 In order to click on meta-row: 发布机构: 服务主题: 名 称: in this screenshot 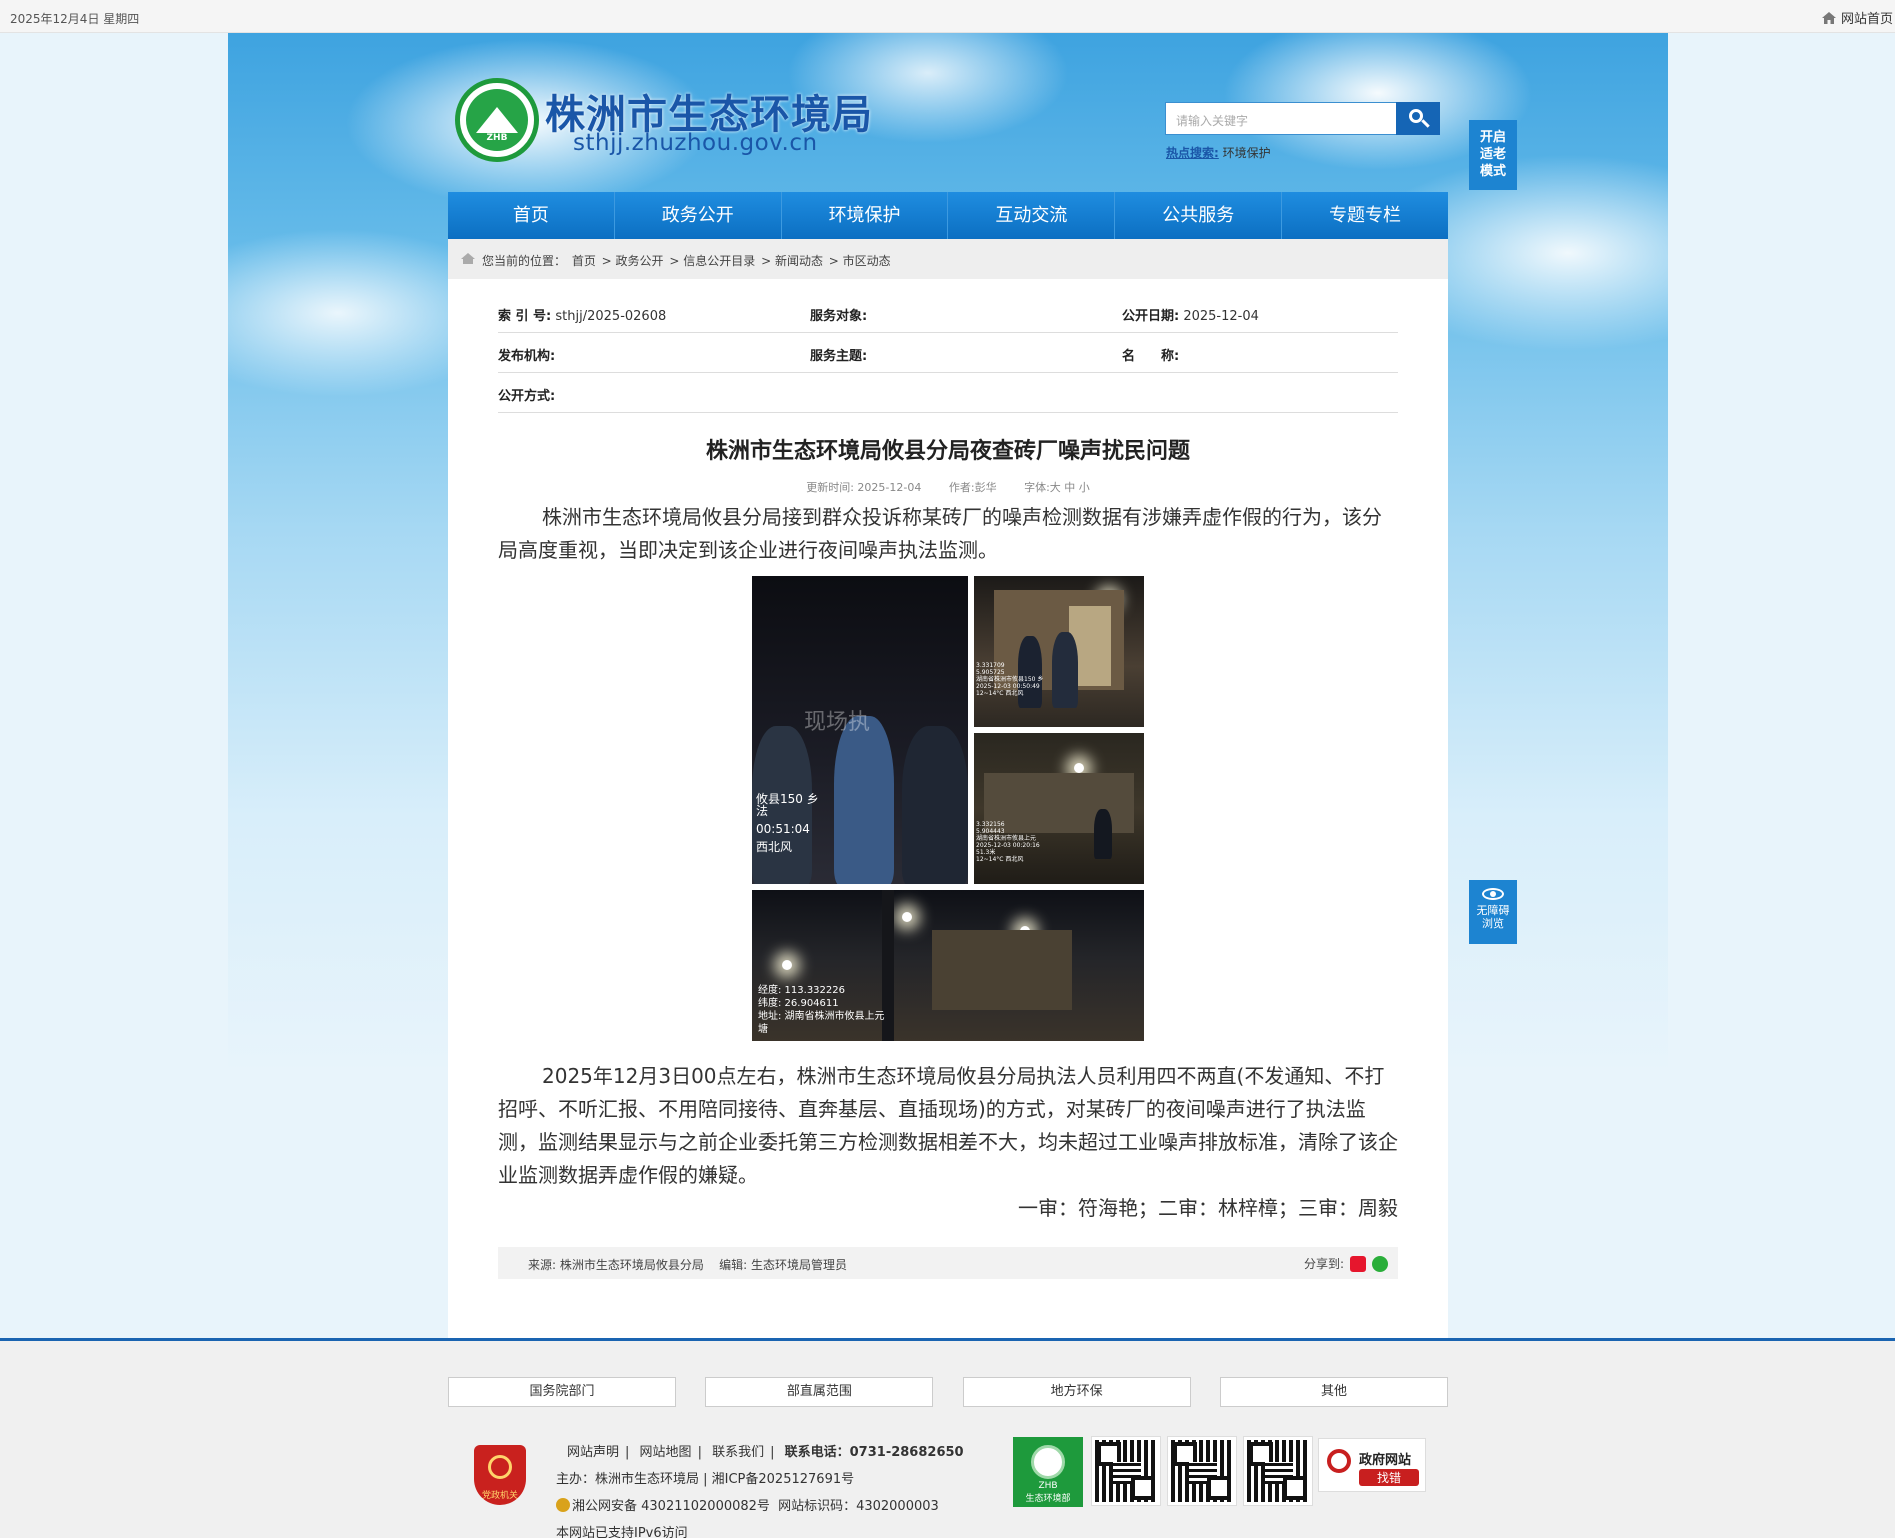, I will do `click(948, 353)`.